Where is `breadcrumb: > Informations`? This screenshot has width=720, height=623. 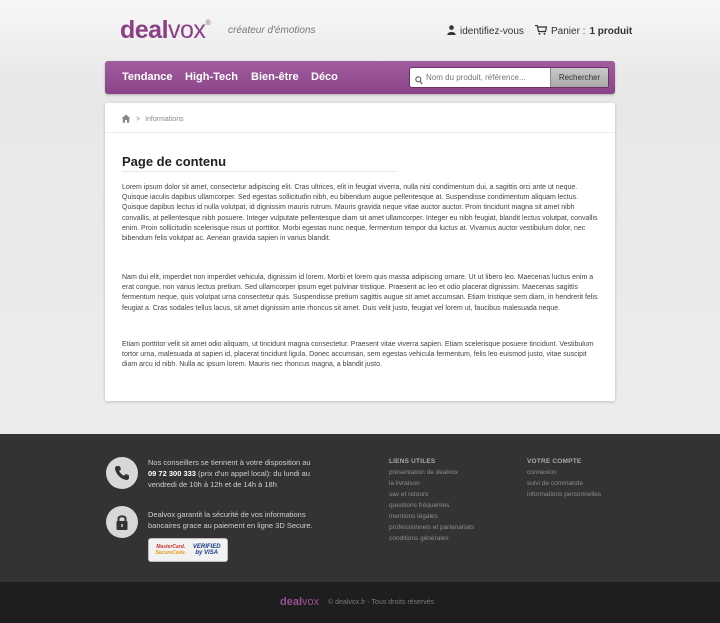
breadcrumb: > Informations is located at coordinates (152, 119).